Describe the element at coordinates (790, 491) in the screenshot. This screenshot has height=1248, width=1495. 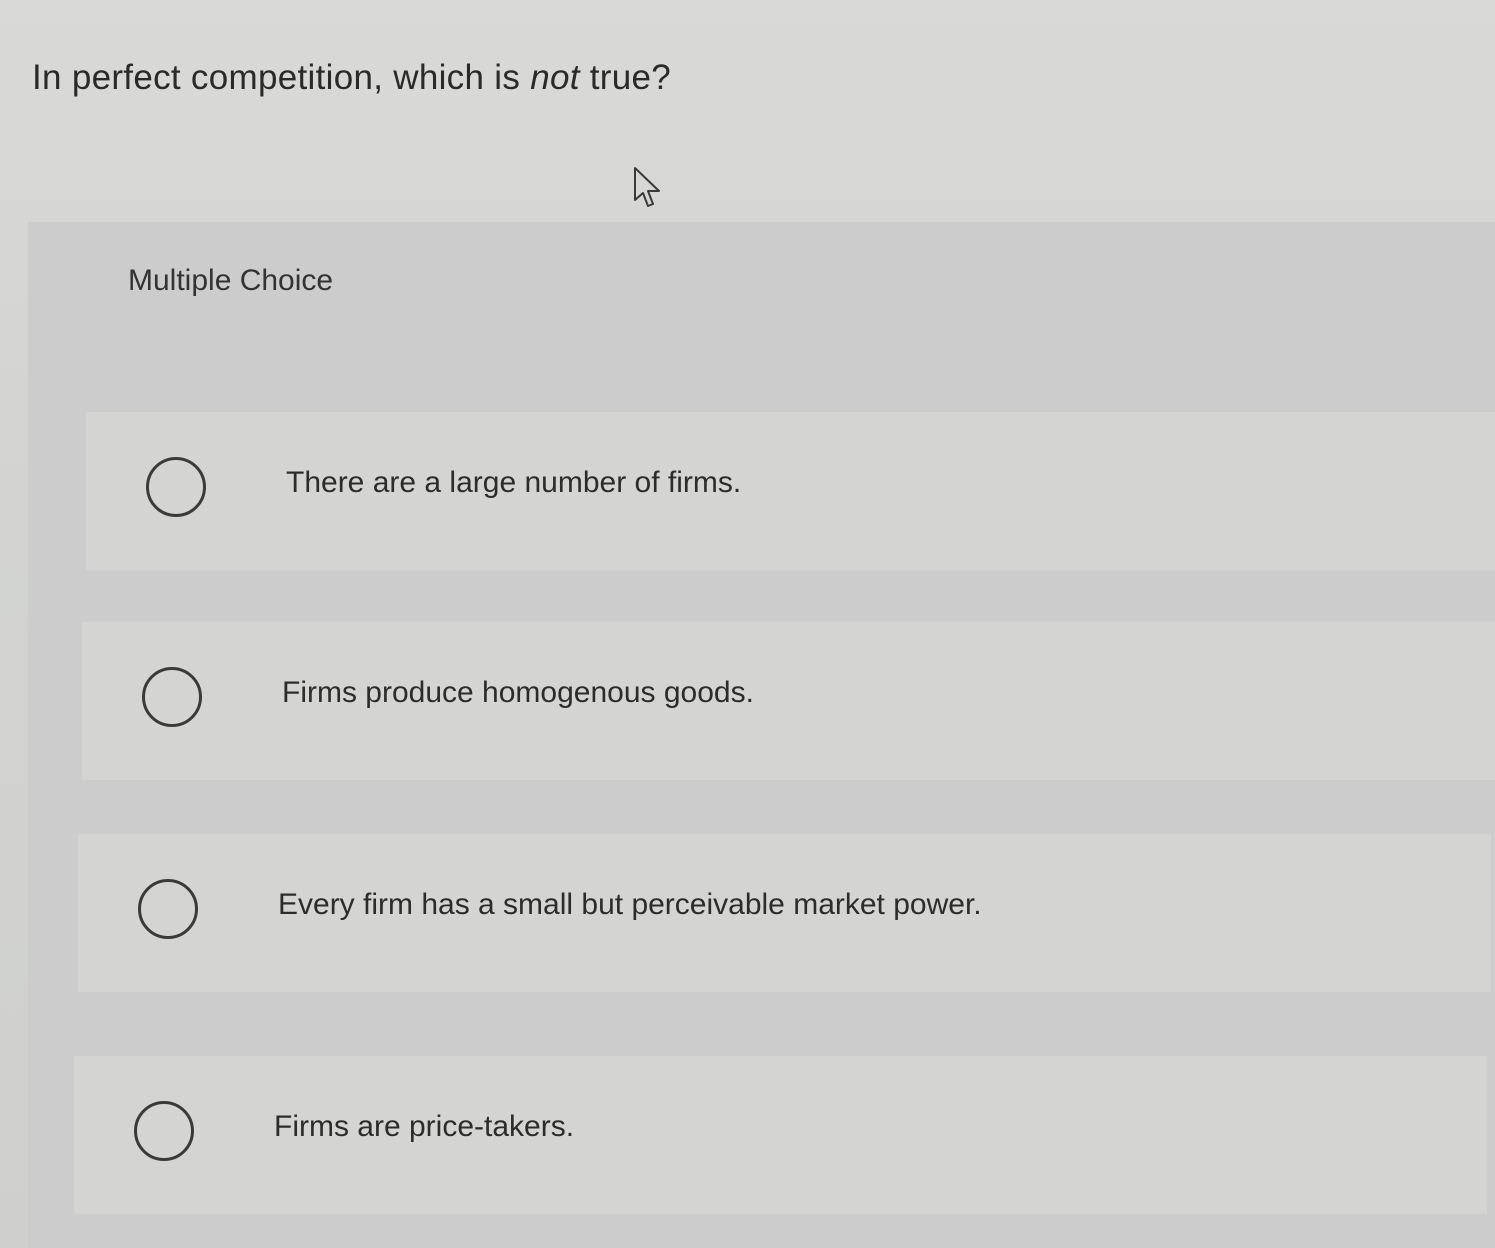
I see `answer-option: There are a large number of firms.` at that location.